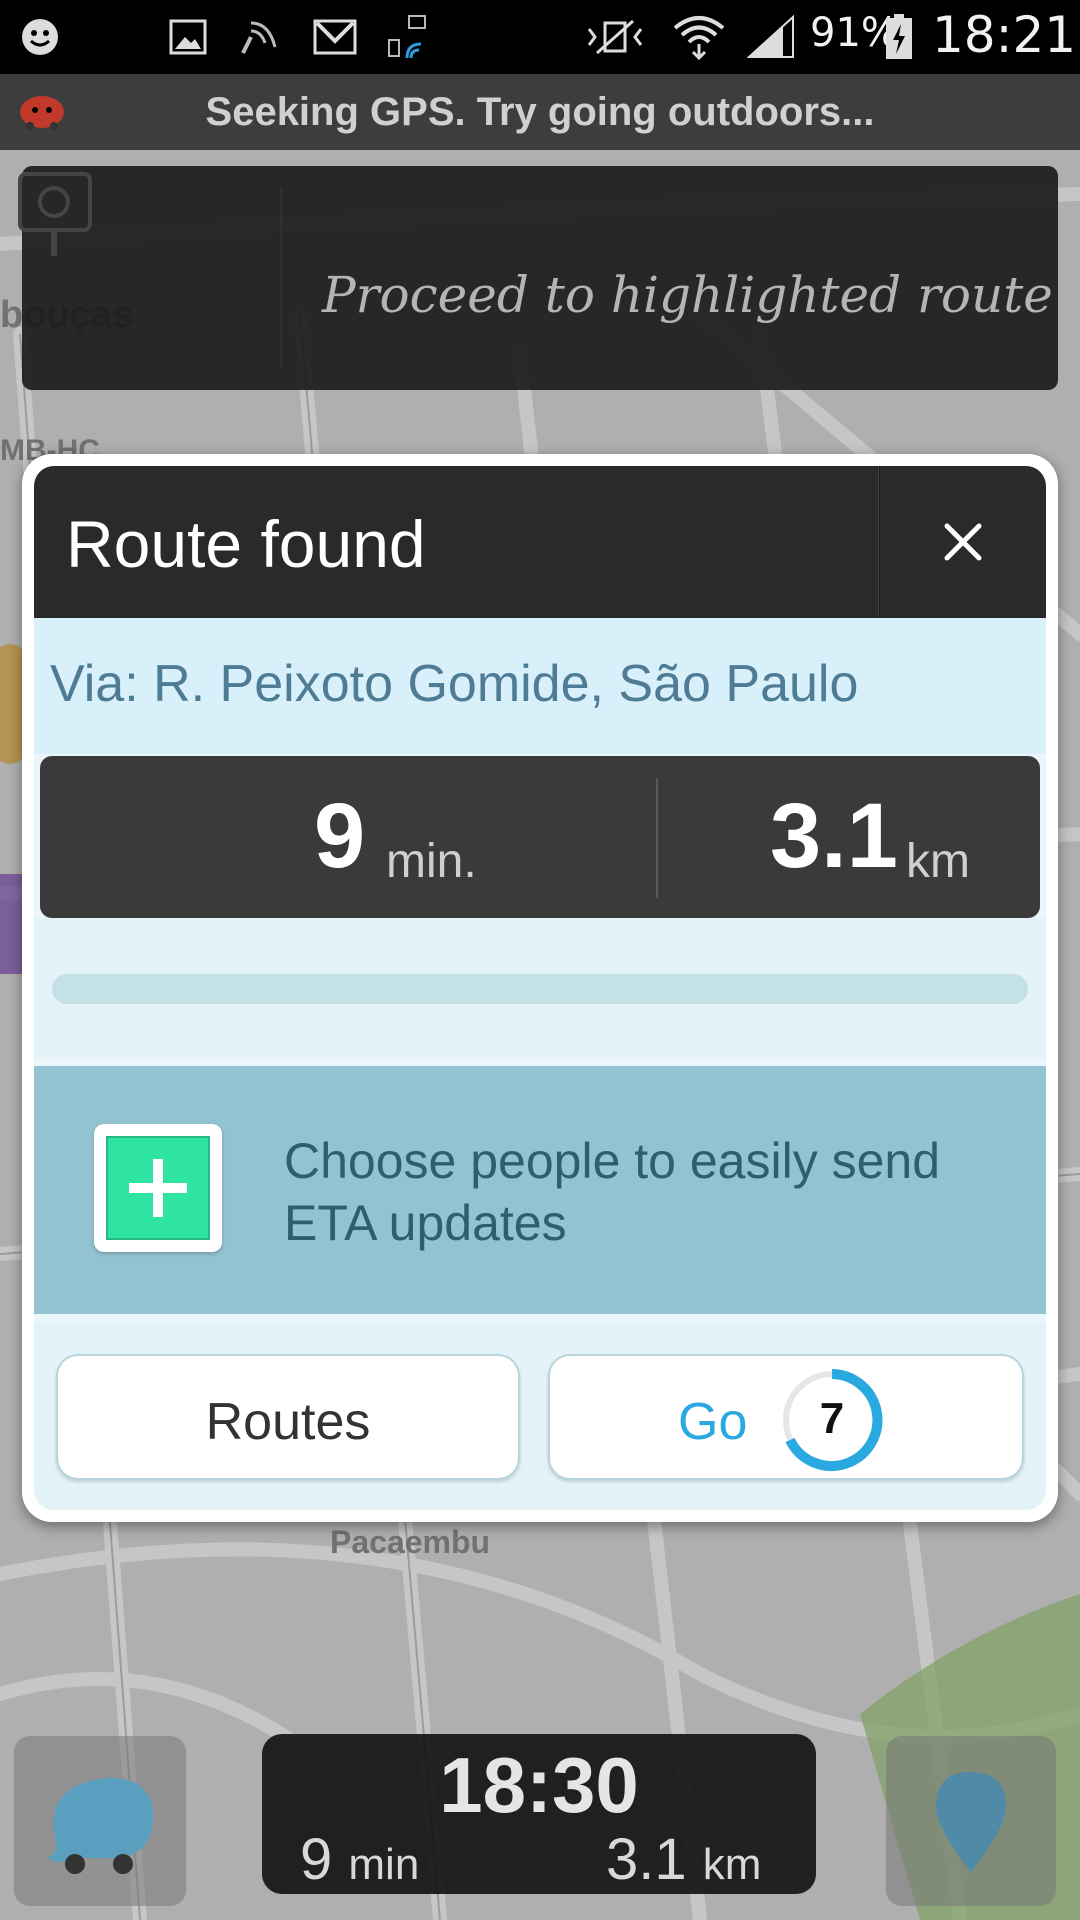  What do you see at coordinates (335, 37) in the screenshot?
I see `mail-icon` at bounding box center [335, 37].